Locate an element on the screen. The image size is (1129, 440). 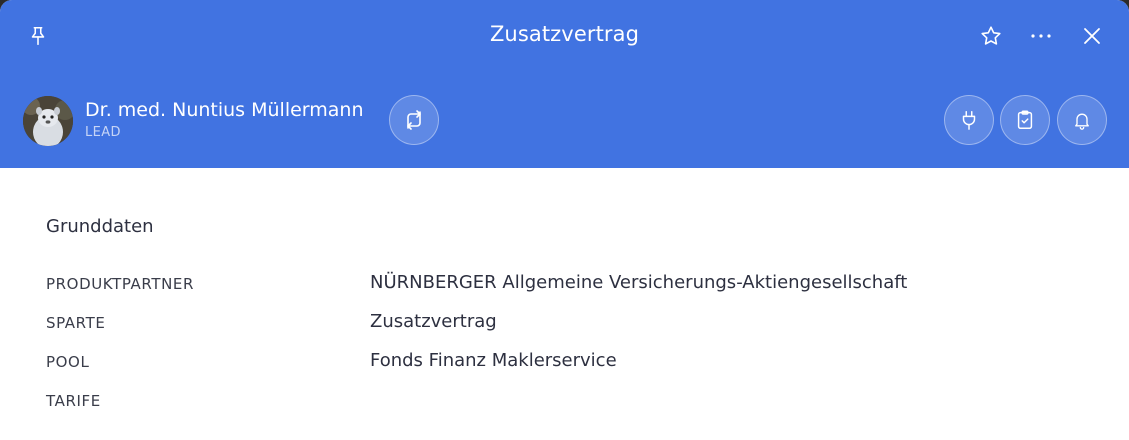
bell-icon is located at coordinates (1082, 121).